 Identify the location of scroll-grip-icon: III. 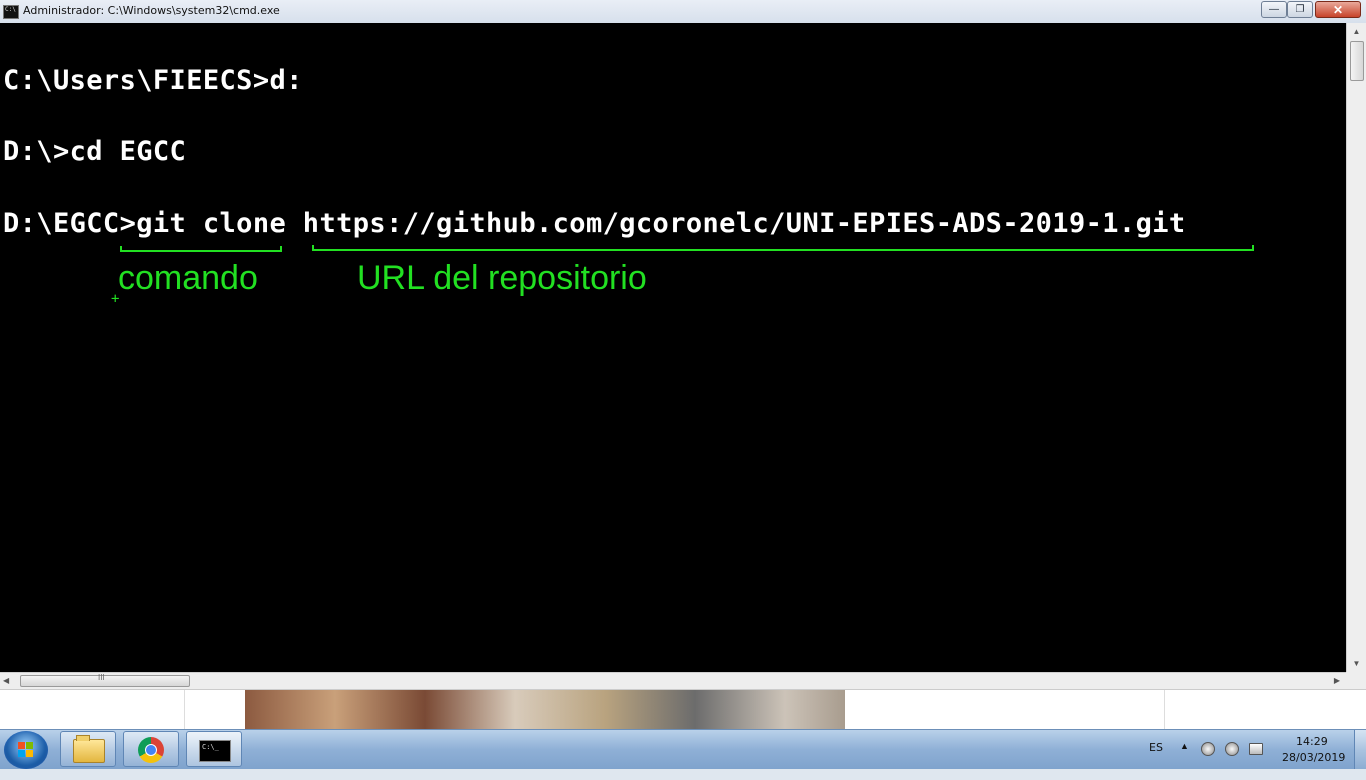
(101, 677).